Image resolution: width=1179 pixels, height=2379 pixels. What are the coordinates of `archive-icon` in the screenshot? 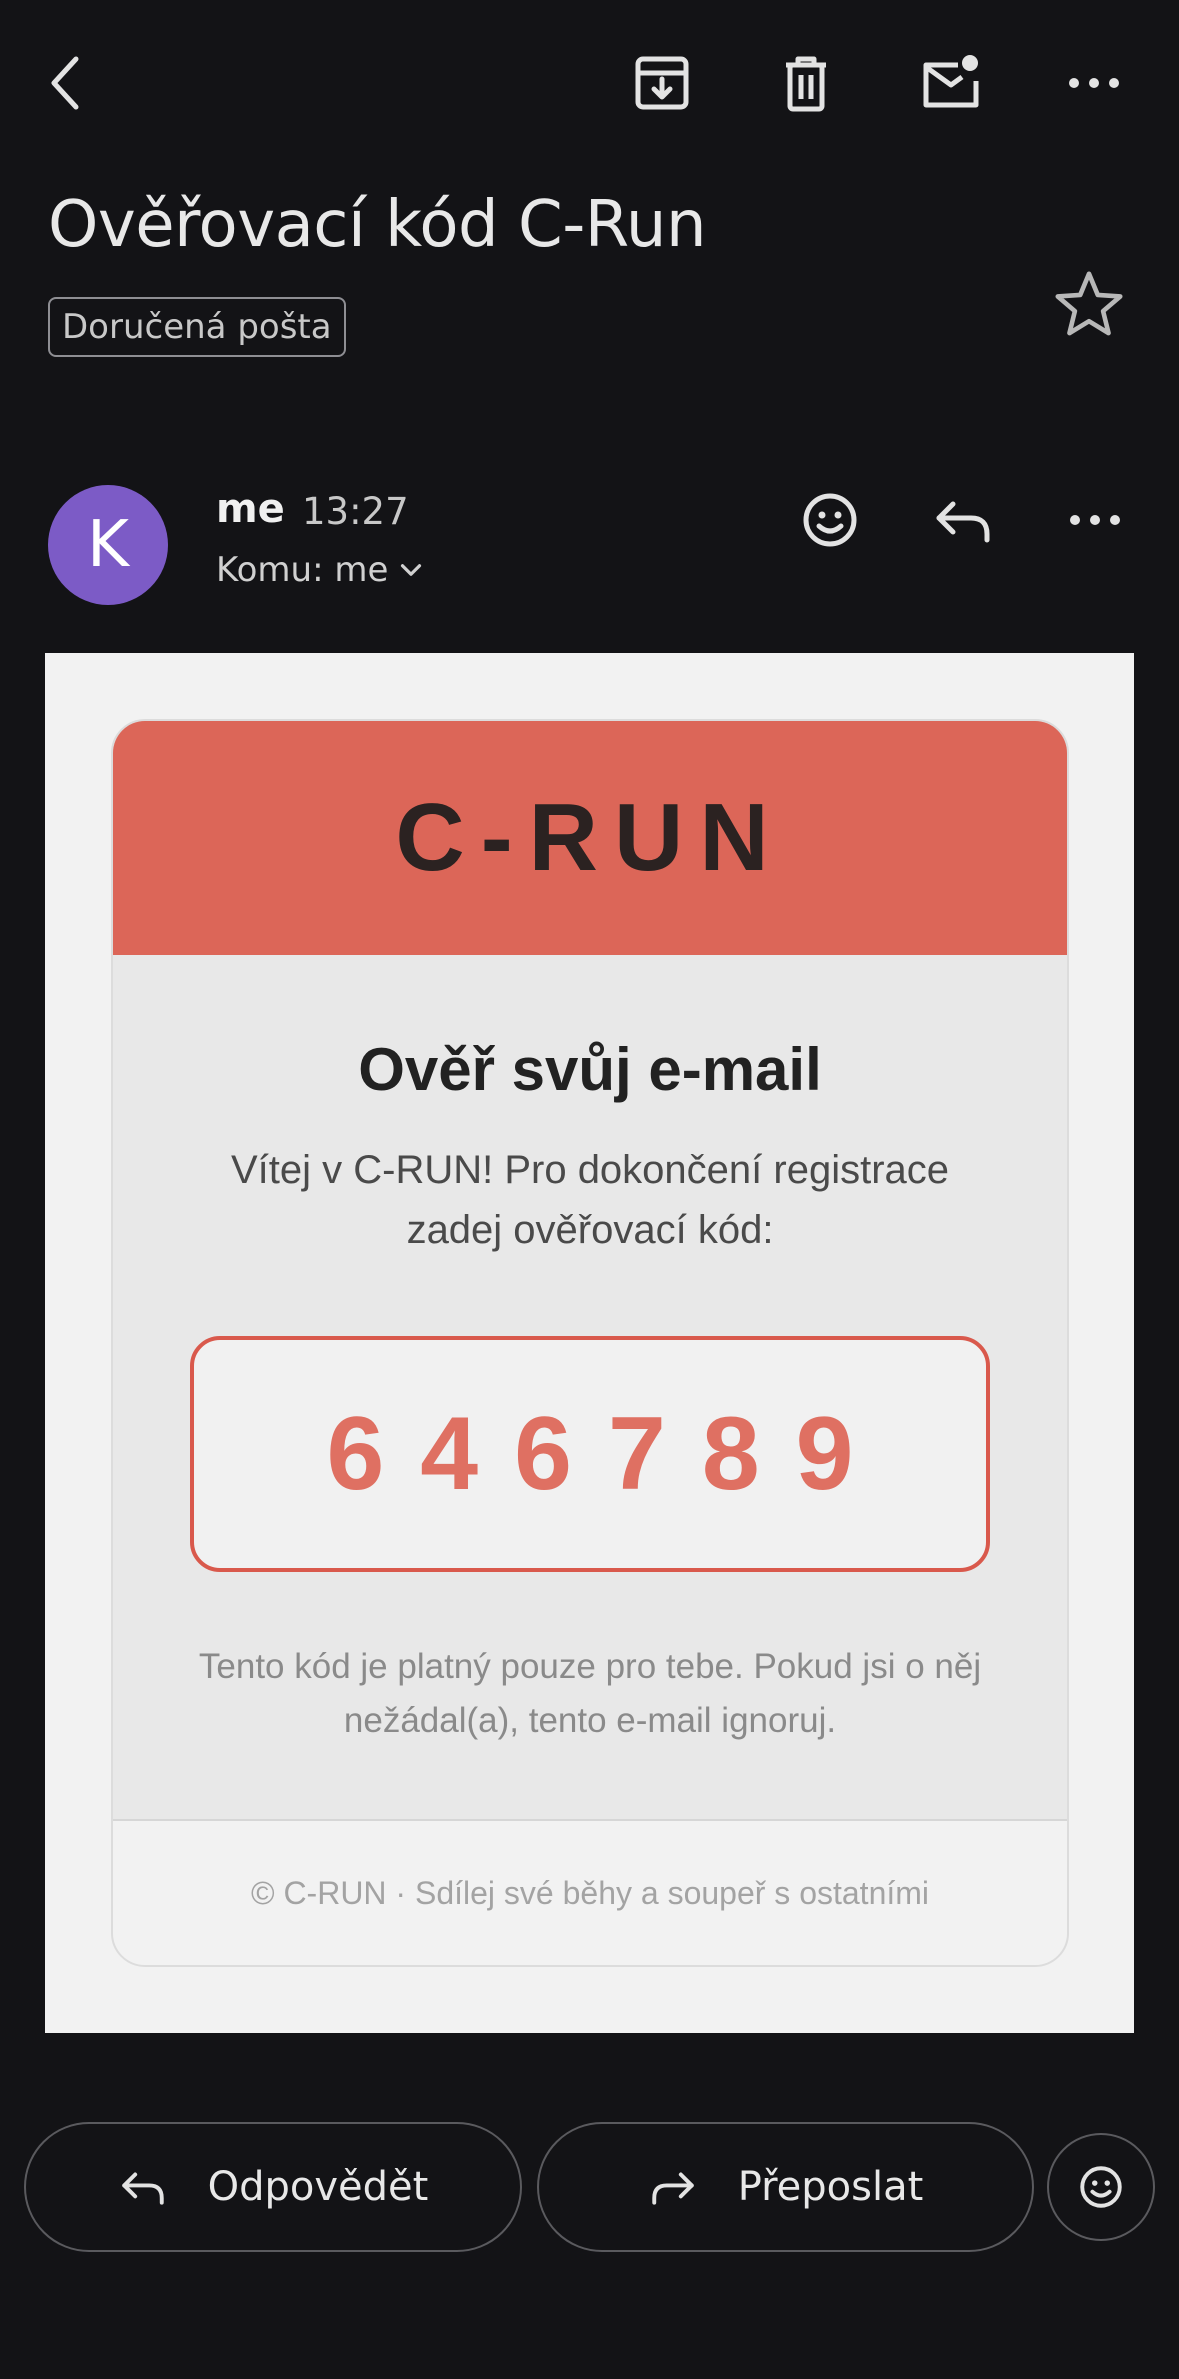 It's located at (662, 83).